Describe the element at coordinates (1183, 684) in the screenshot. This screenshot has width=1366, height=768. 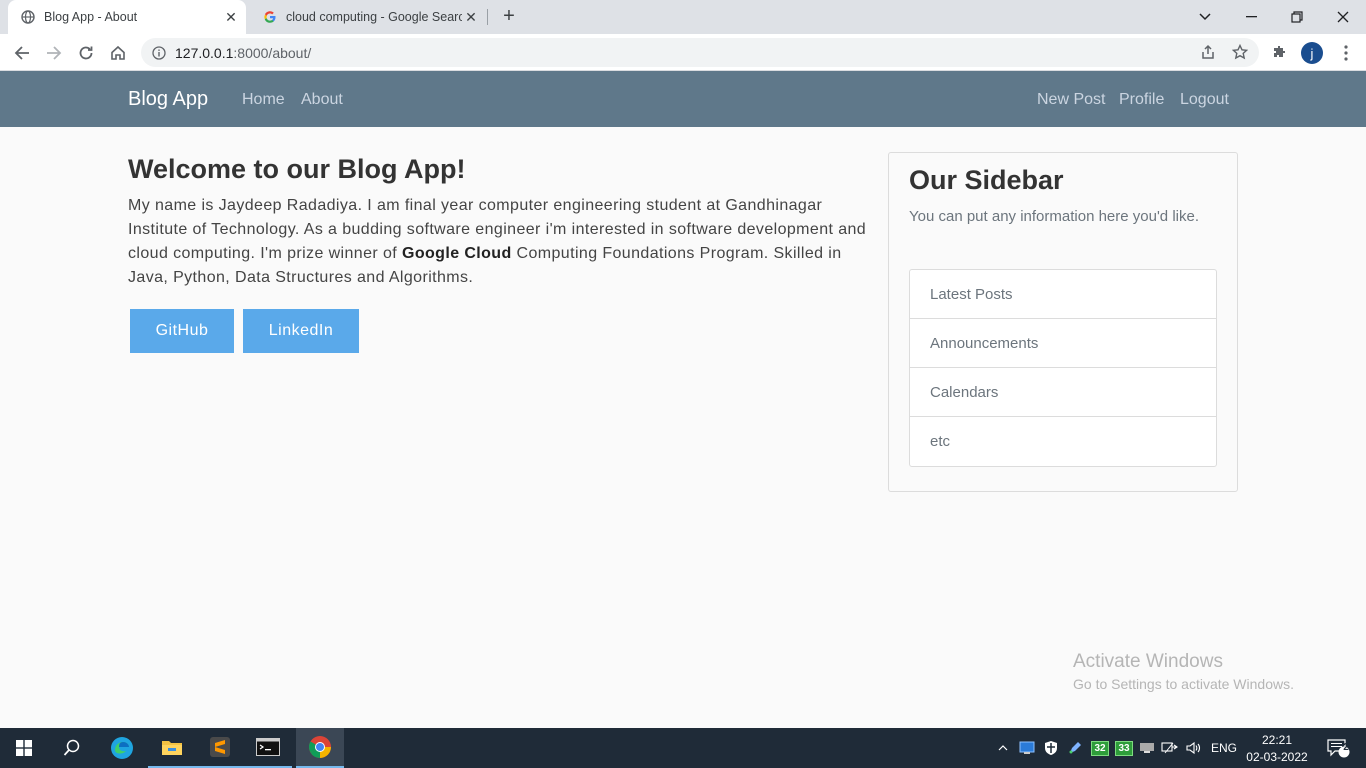
I see `watermark-subtitle: Go to Settings to activate Windows.` at that location.